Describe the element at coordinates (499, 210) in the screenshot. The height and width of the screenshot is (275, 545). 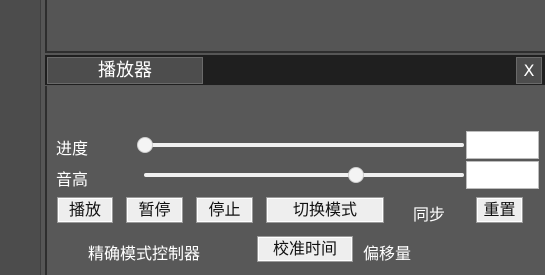
I see `reset-button: 重置` at that location.